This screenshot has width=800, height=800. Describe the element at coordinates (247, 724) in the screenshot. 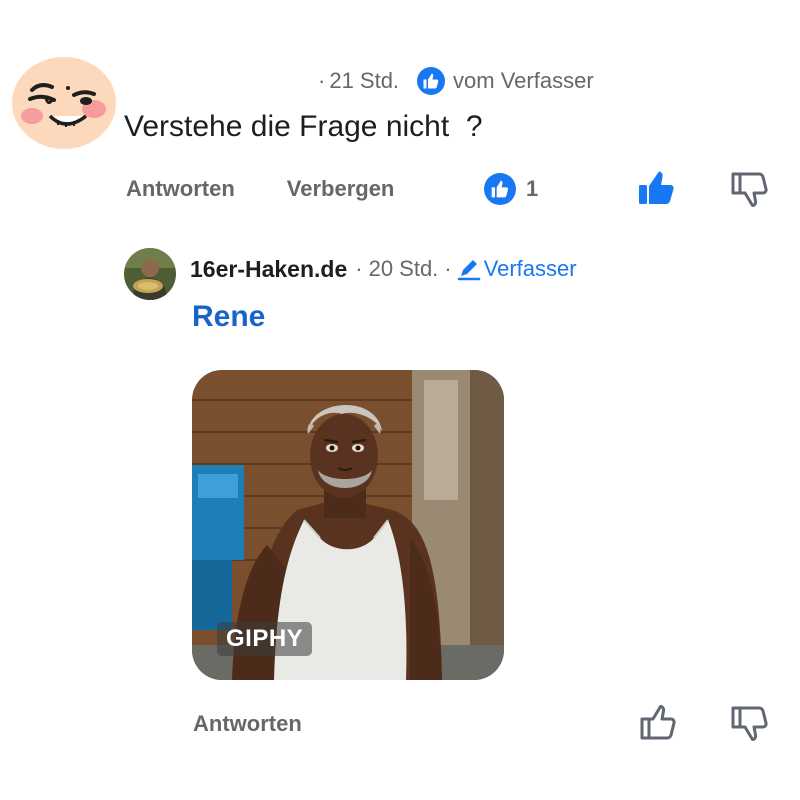

I see `reply-reply-button: Antworten` at that location.